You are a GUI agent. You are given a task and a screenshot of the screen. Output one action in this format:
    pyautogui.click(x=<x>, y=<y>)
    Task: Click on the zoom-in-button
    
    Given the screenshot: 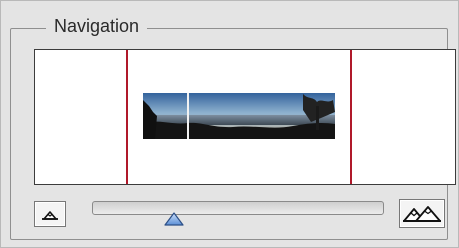 What is the action you would take?
    pyautogui.click(x=422, y=213)
    